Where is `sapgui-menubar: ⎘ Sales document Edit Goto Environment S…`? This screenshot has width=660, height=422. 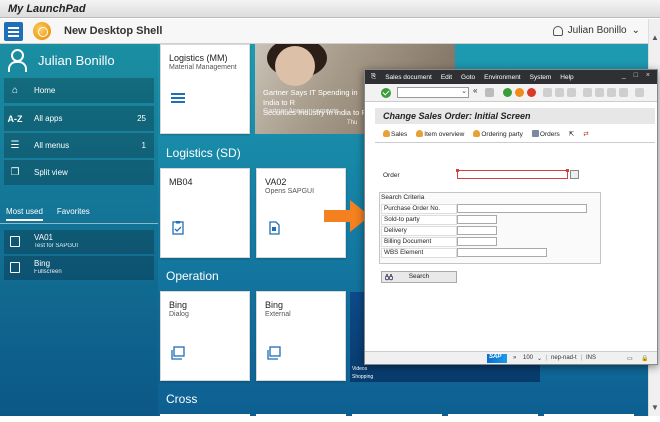 sapgui-menubar: ⎘ Sales document Edit Goto Environment S… is located at coordinates (511, 77).